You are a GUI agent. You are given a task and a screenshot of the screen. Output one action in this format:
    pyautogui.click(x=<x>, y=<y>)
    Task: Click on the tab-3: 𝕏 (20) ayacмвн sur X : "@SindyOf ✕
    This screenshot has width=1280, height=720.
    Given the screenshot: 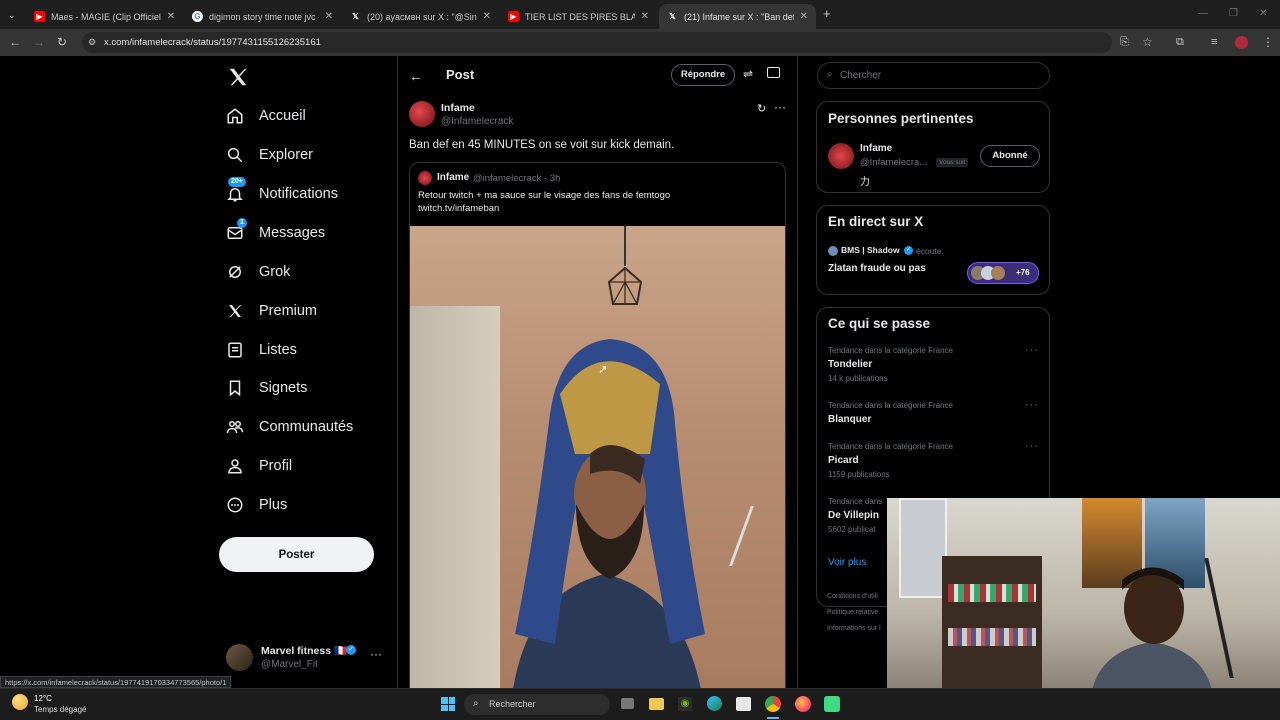 What is the action you would take?
    pyautogui.click(x=420, y=16)
    